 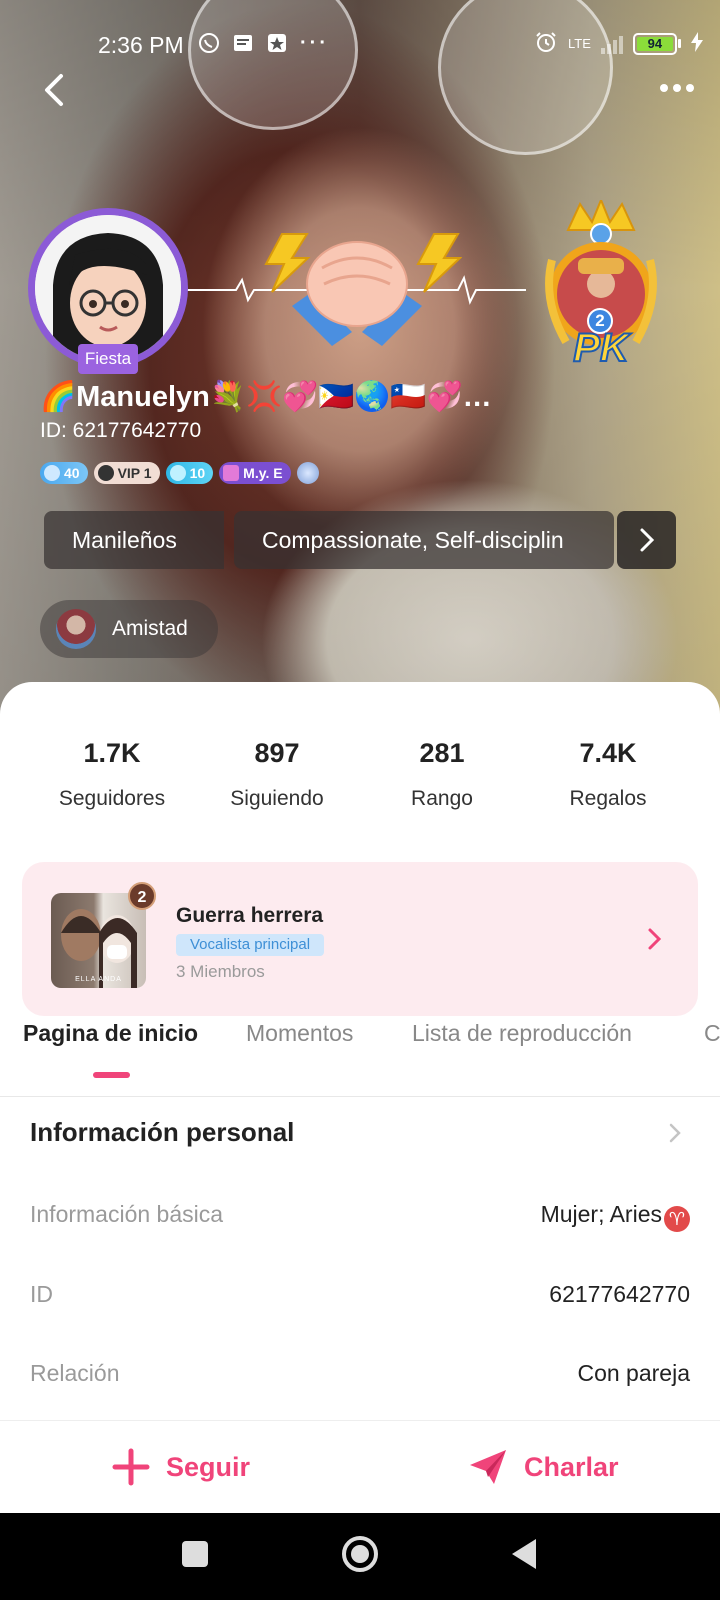 What do you see at coordinates (314, 43) in the screenshot?
I see `more-dots-icon: ···` at bounding box center [314, 43].